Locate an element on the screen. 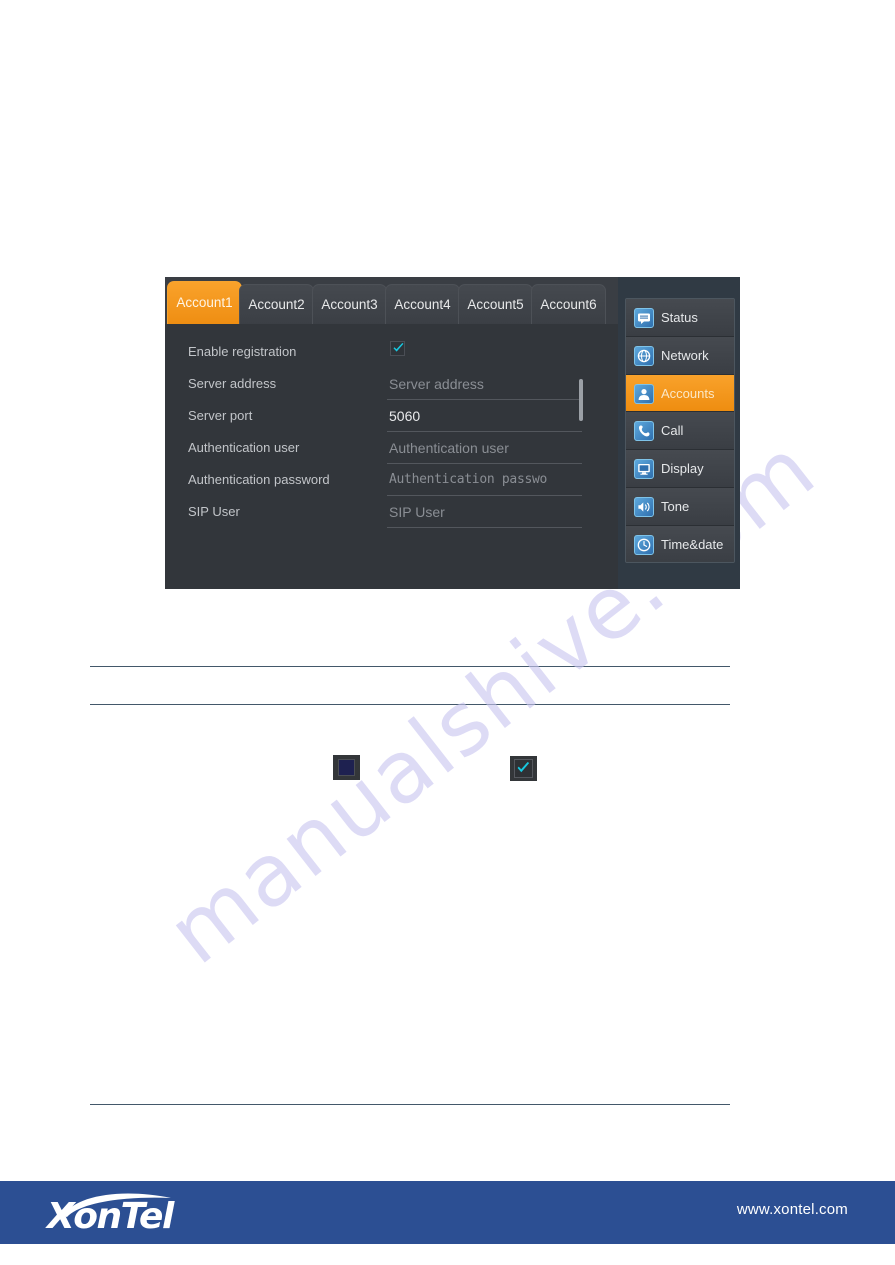 The width and height of the screenshot is (895, 1265). menu-item-status: Status is located at coordinates (680, 318).